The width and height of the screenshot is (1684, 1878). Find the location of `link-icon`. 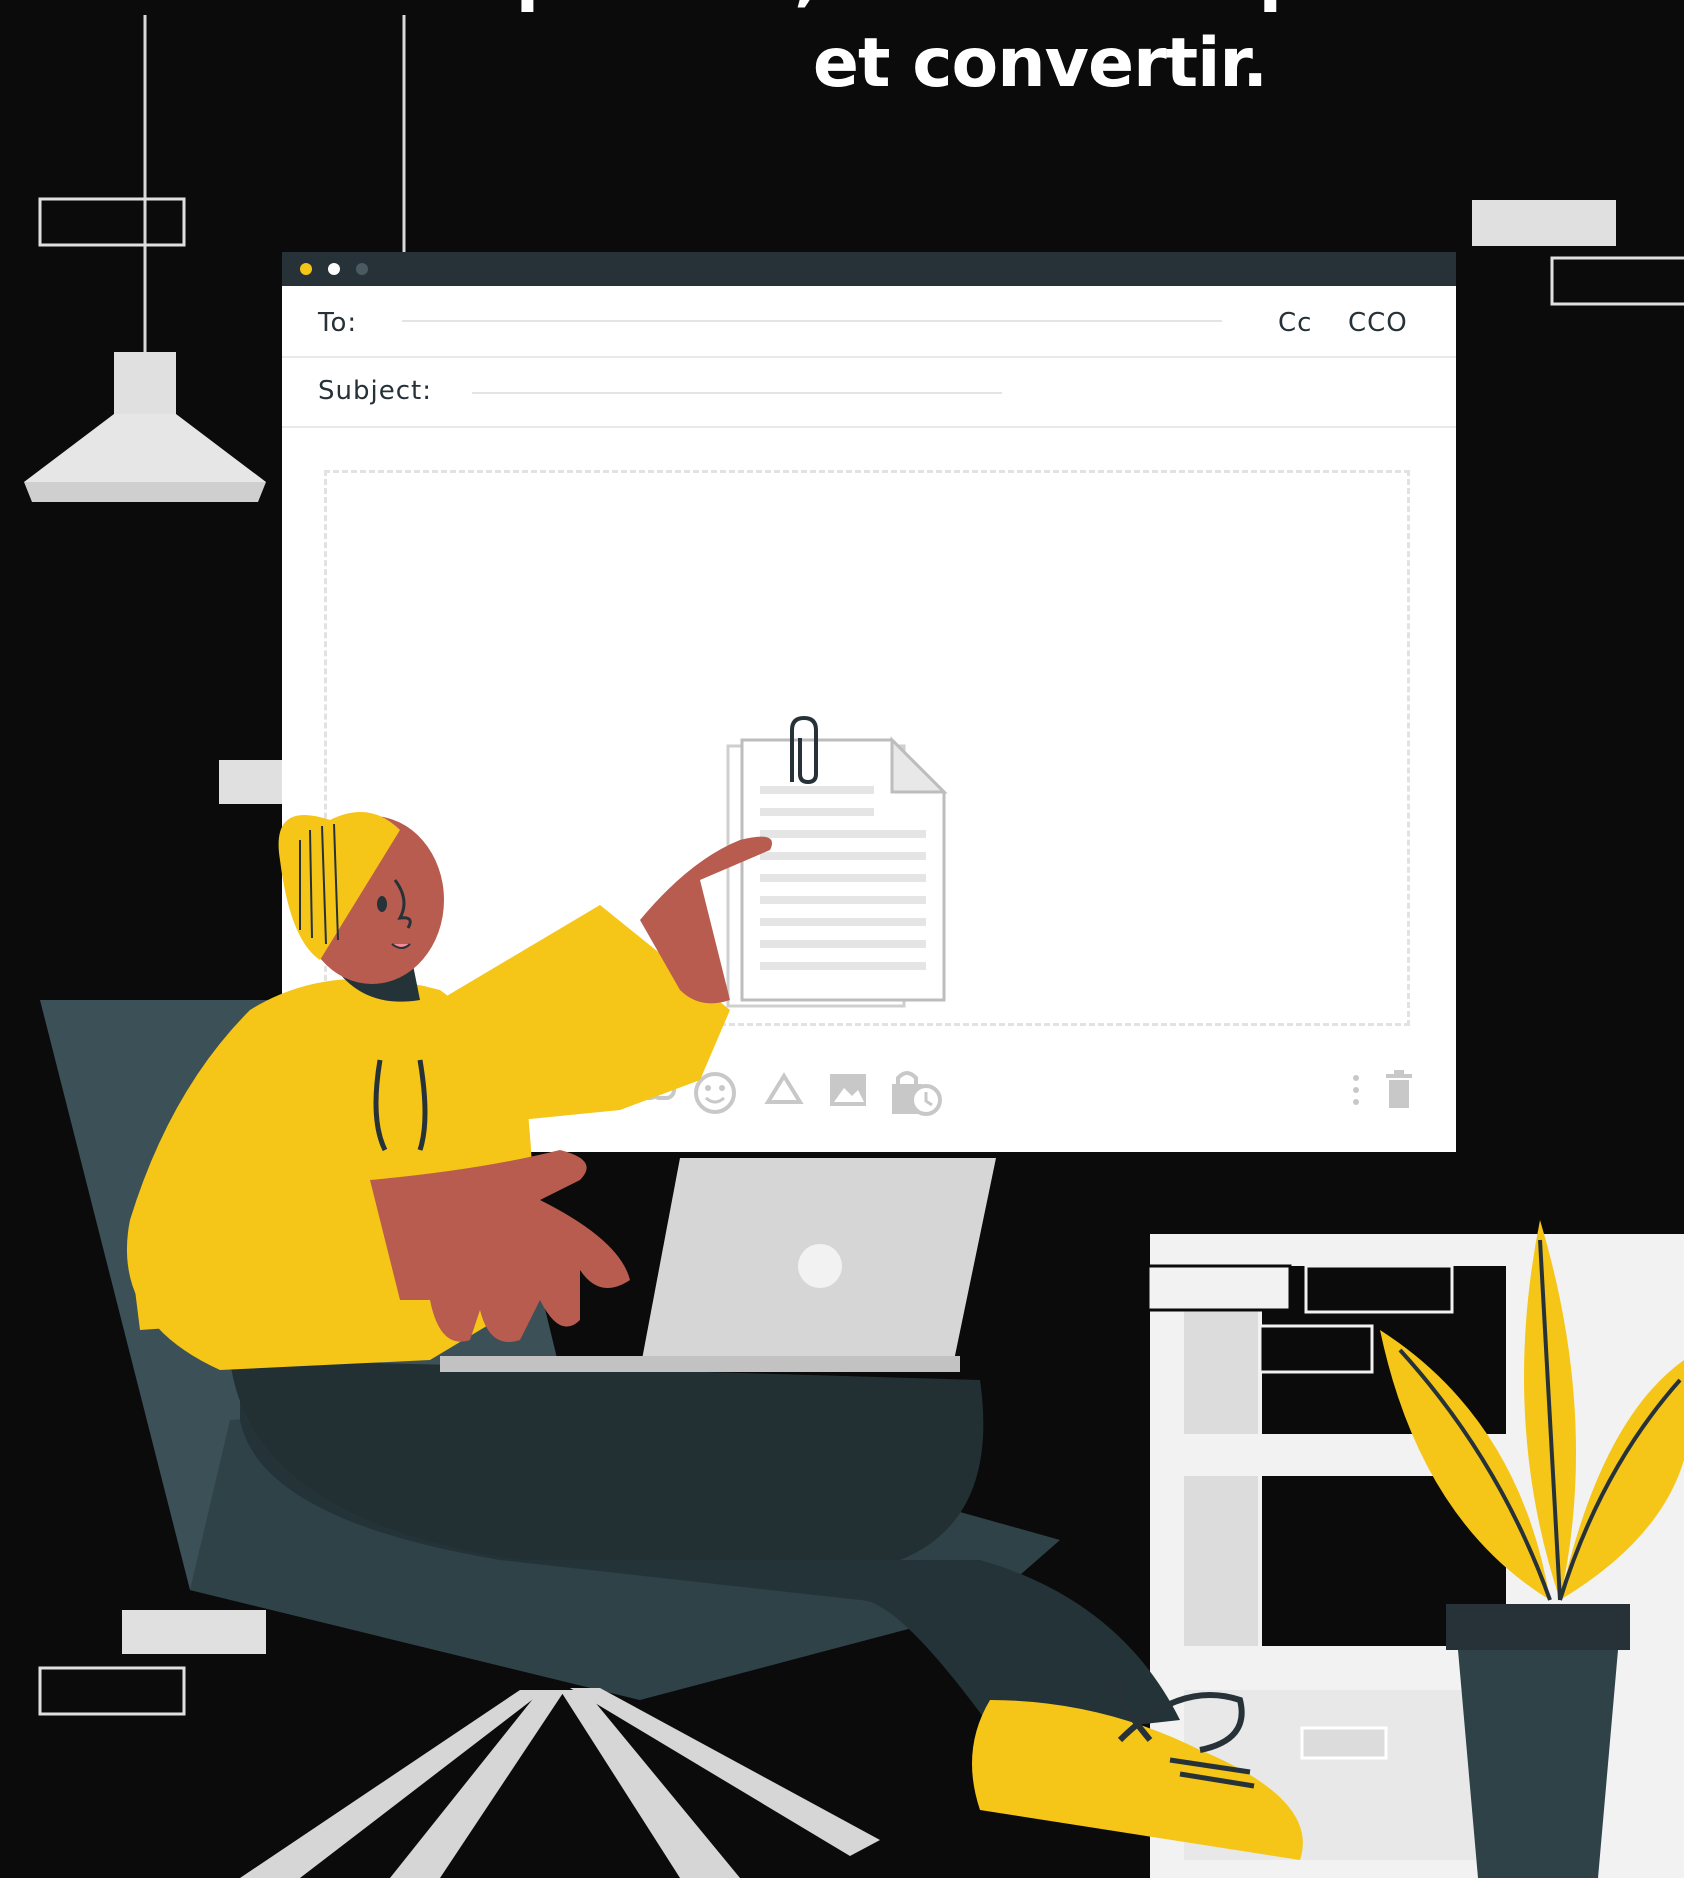

link-icon is located at coordinates (655, 1091).